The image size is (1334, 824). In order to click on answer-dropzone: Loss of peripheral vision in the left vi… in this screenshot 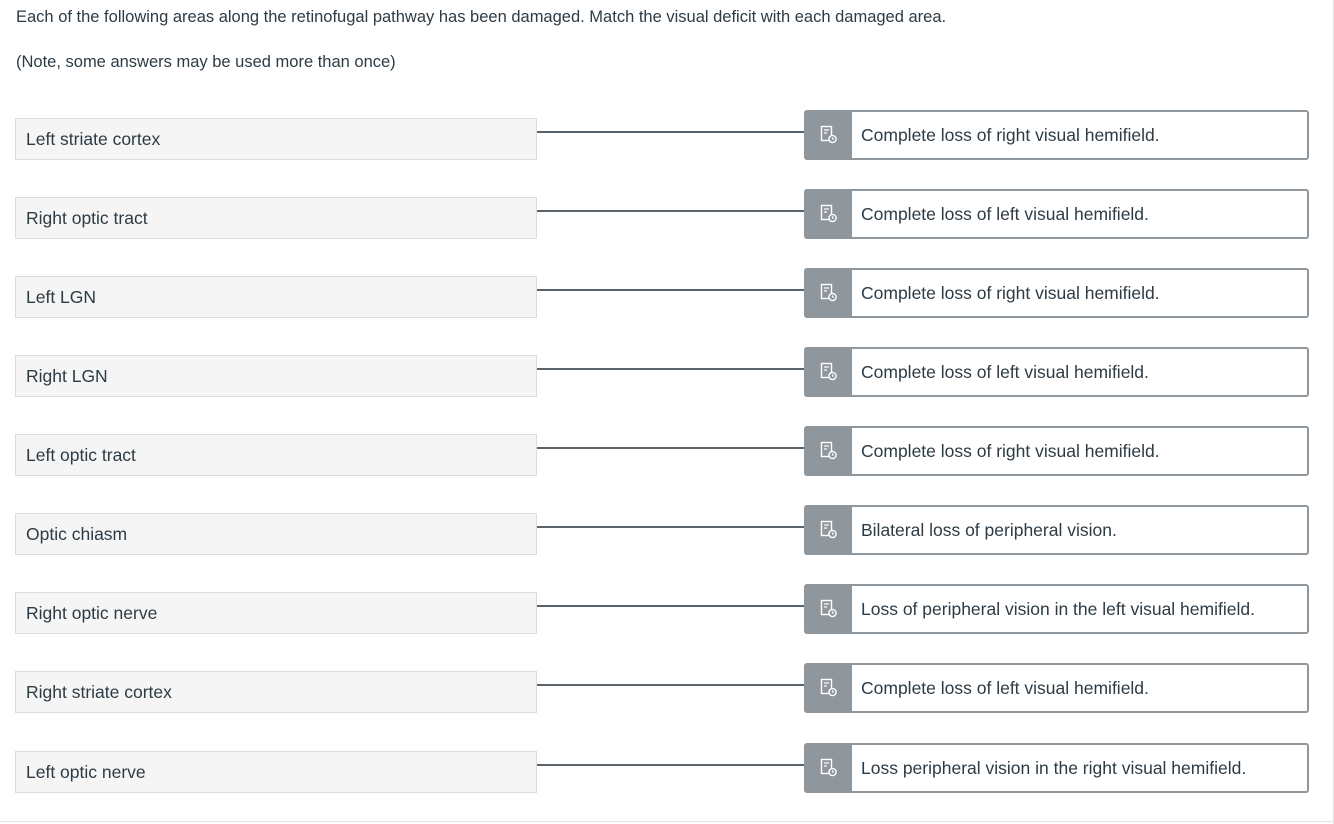, I will do `click(1056, 609)`.